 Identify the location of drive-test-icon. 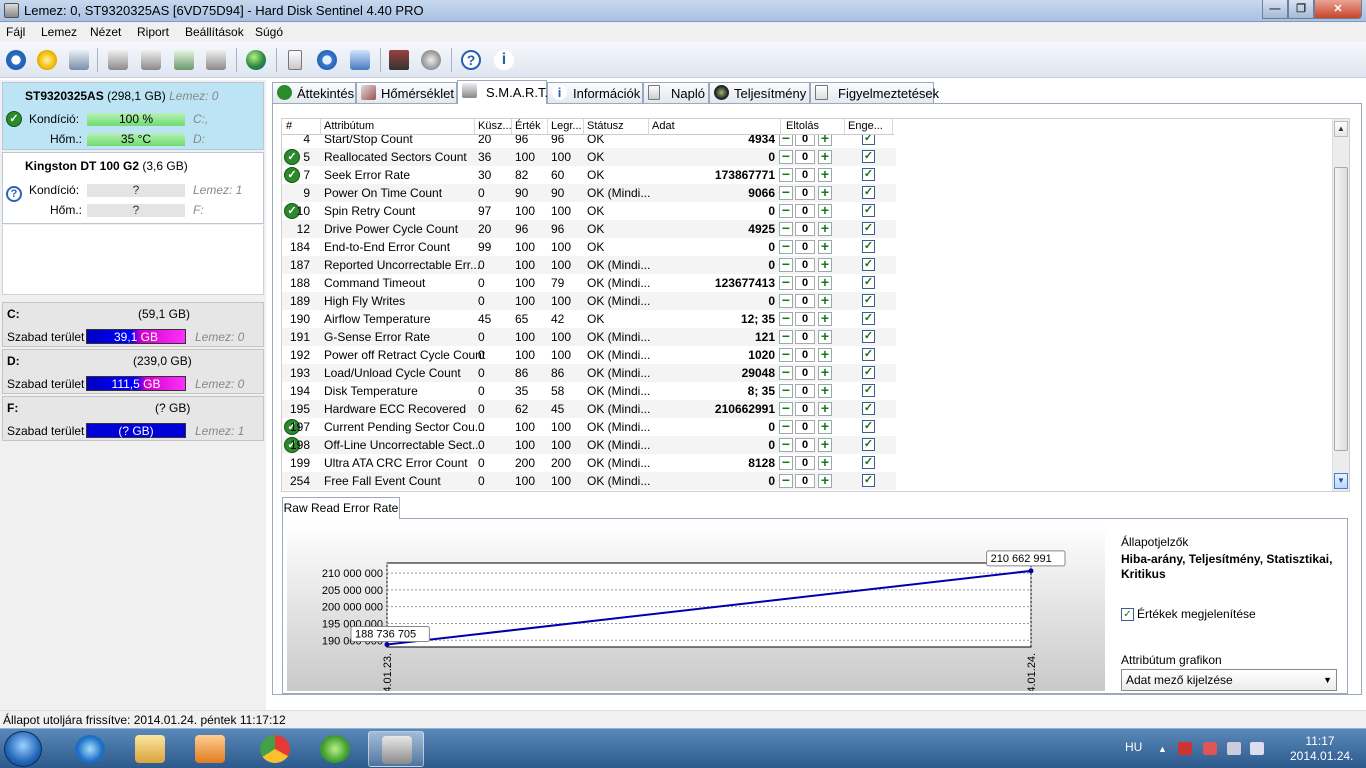
(118, 60).